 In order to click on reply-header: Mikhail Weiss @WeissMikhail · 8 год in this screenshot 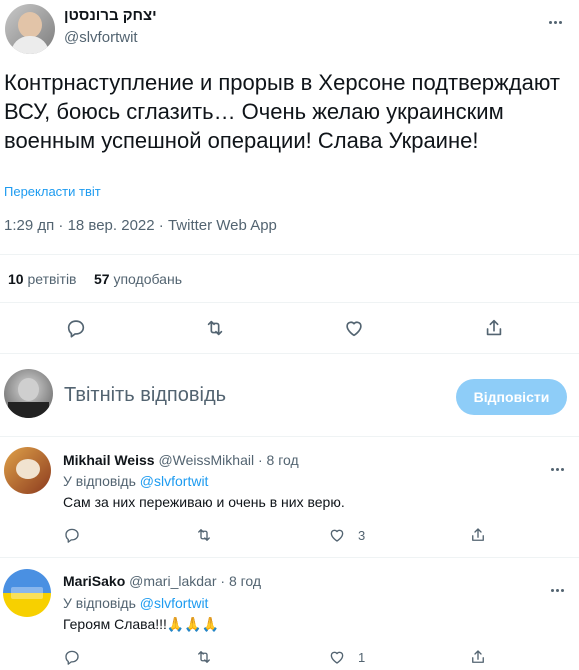, I will do `click(181, 460)`.